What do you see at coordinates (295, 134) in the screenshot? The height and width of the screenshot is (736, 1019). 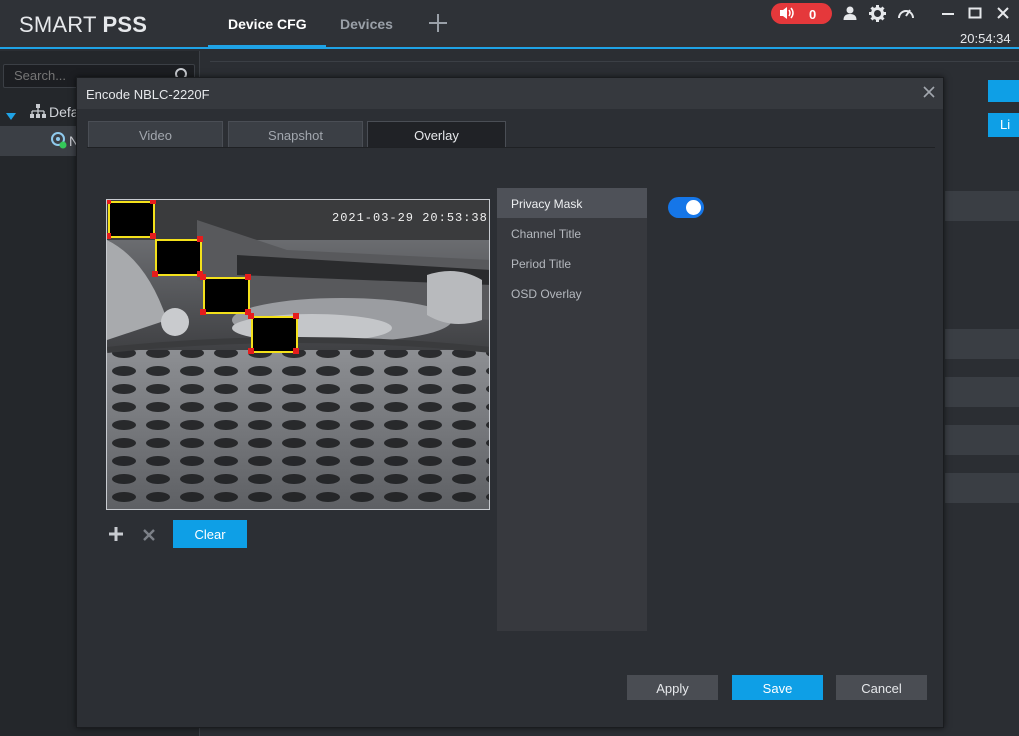 I see `tab-snapshot: Snapshot` at bounding box center [295, 134].